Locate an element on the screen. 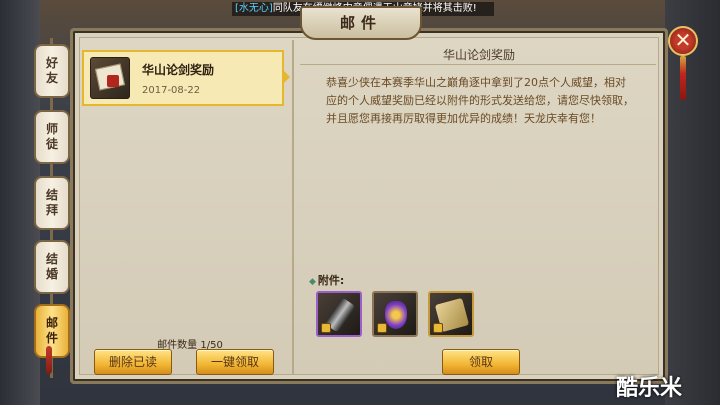 The height and width of the screenshot is (405, 720). tab-marriage-label: 结婚 is located at coordinates (51, 266).